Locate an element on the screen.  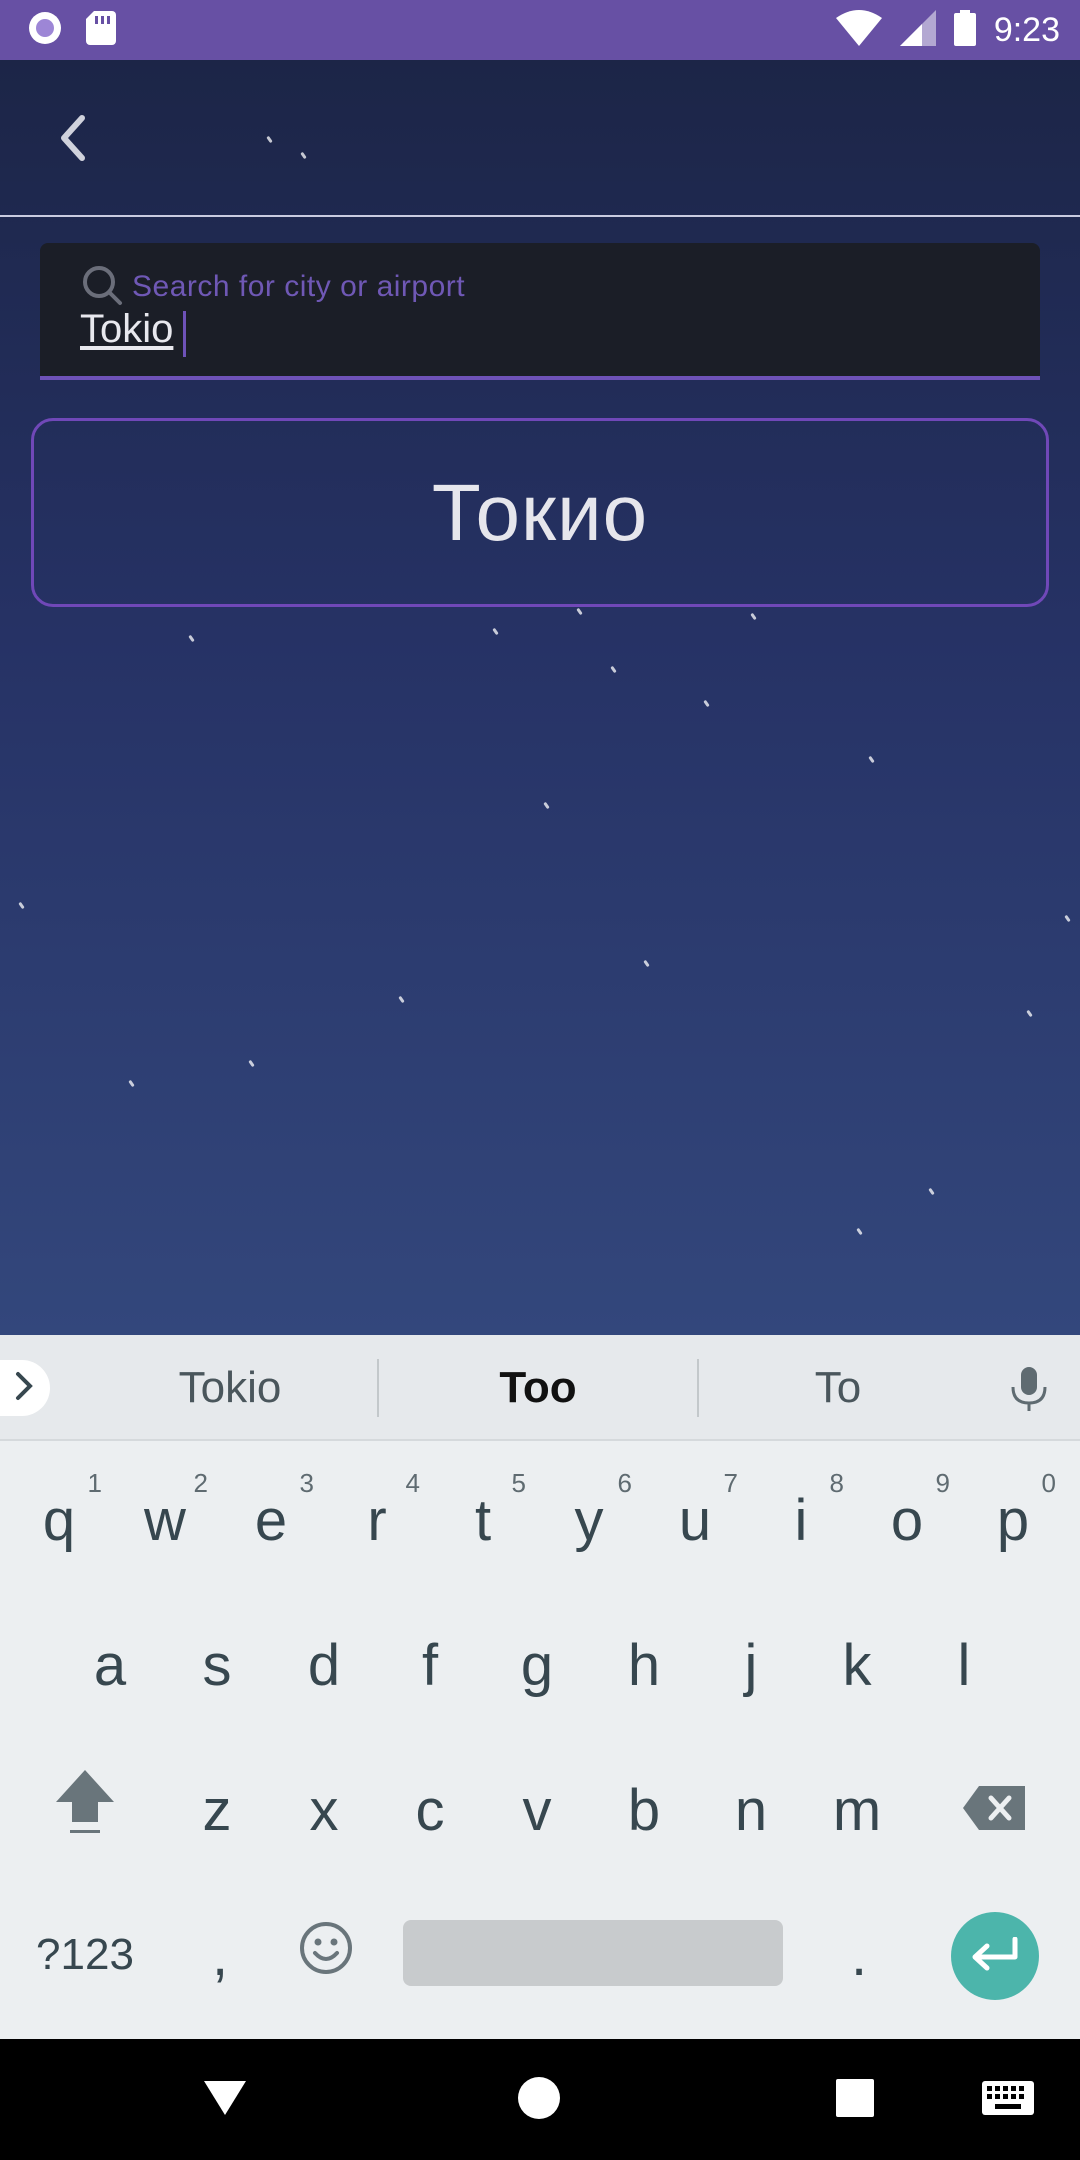
suggestion-bar: Tokio Too To is located at coordinates (540, 1388).